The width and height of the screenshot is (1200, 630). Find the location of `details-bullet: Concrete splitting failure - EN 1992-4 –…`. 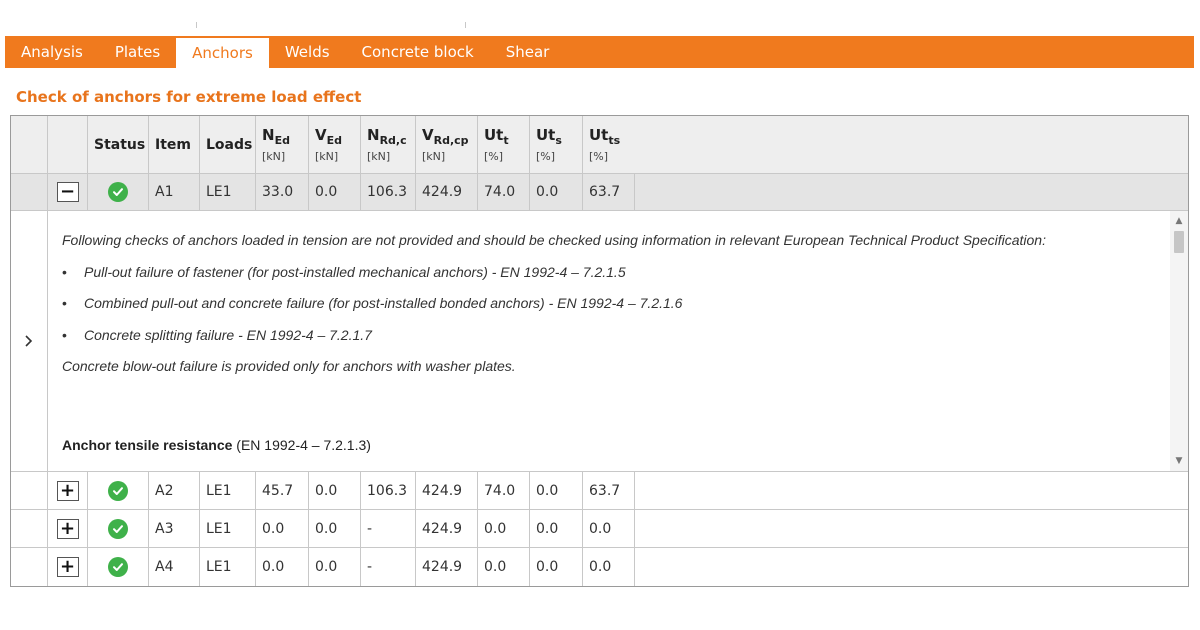

details-bullet: Concrete splitting failure - EN 1992-4 –… is located at coordinates (612, 336).